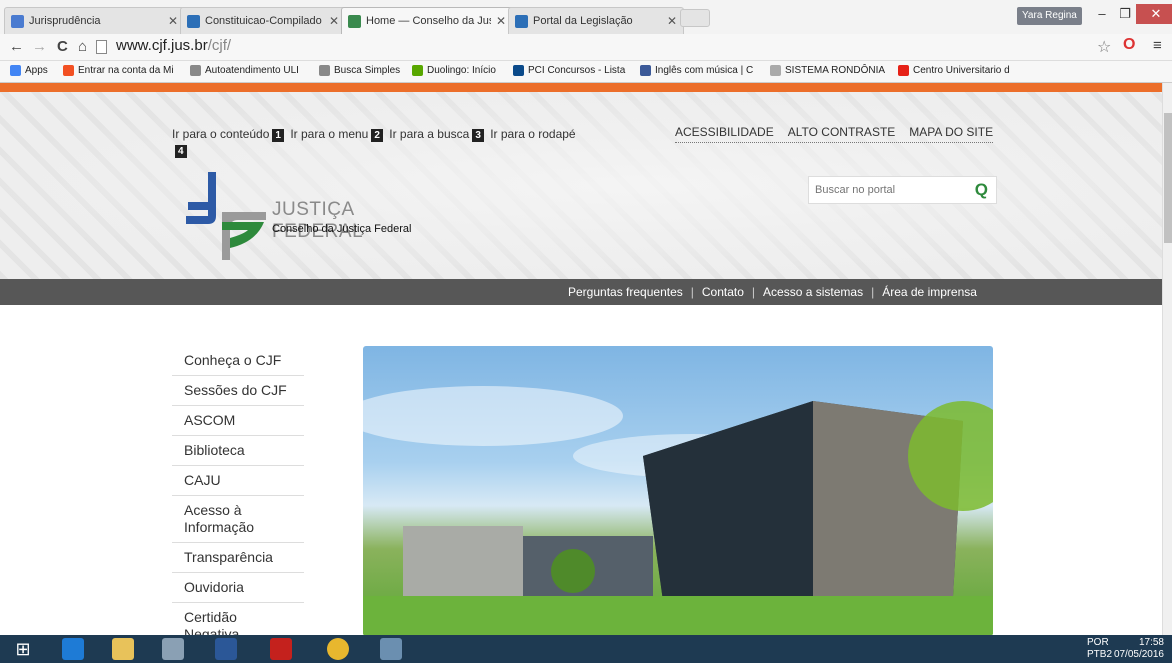  Describe the element at coordinates (1098, 642) in the screenshot. I see `language-code: POR` at that location.